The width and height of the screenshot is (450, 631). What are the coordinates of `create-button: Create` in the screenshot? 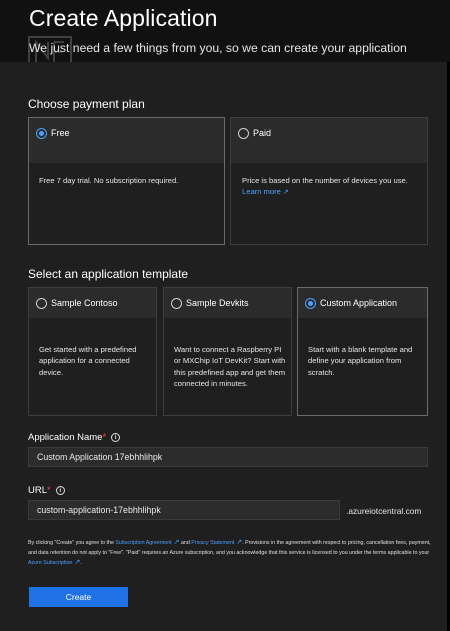 It's located at (78, 597).